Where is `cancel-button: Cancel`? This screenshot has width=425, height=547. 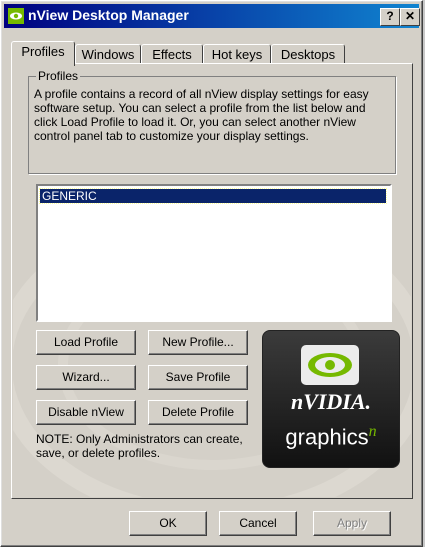 cancel-button: Cancel is located at coordinates (258, 523).